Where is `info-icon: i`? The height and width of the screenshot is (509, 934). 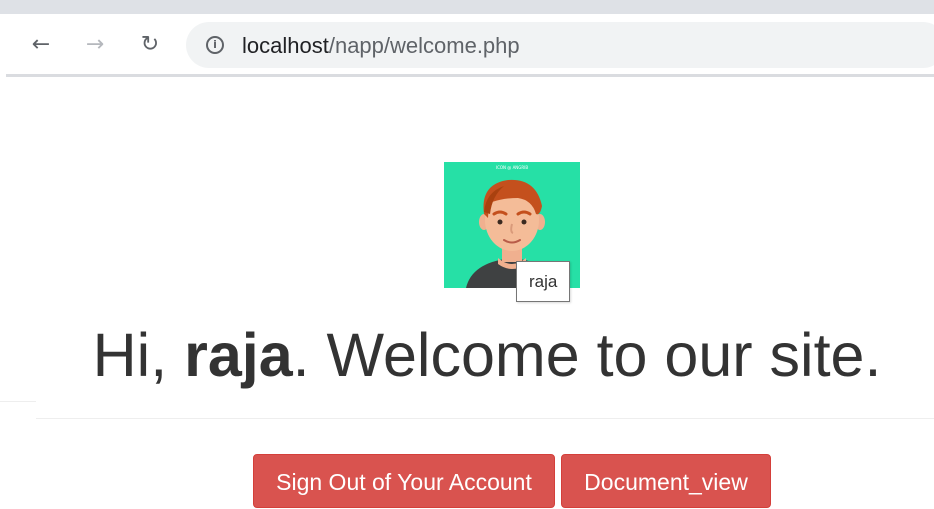
info-icon: i is located at coordinates (215, 45).